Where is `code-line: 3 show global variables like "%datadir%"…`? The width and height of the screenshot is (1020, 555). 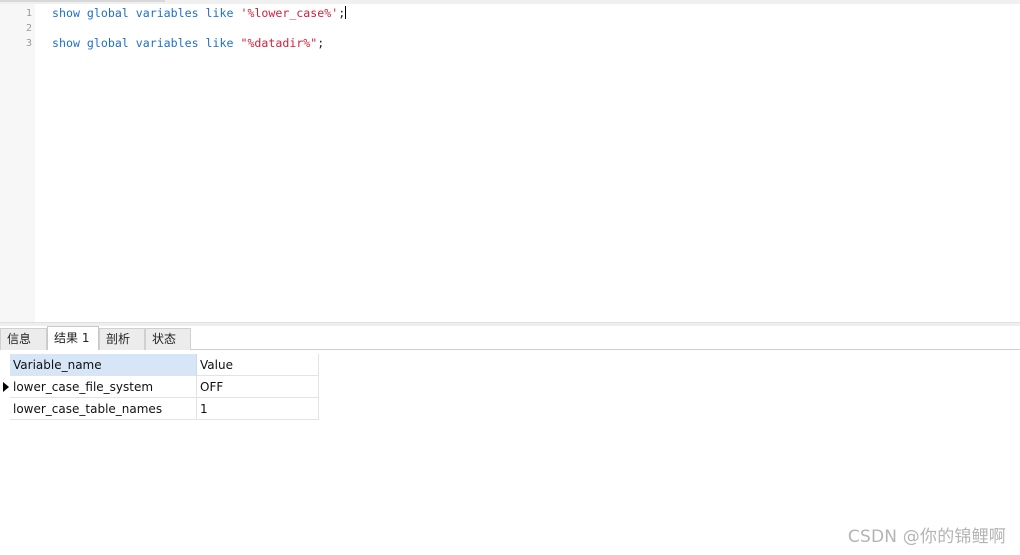 code-line: 3 show global variables like "%datadir%"… is located at coordinates (510, 43).